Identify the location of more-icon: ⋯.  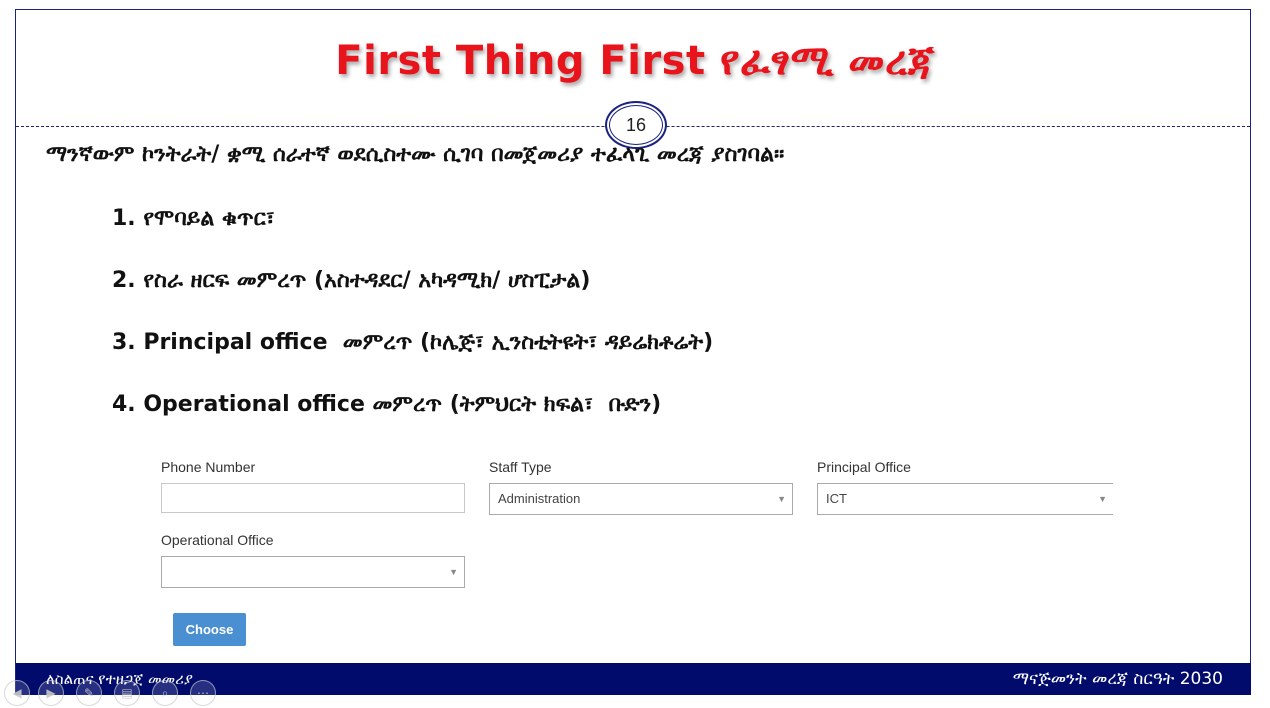
(203, 693).